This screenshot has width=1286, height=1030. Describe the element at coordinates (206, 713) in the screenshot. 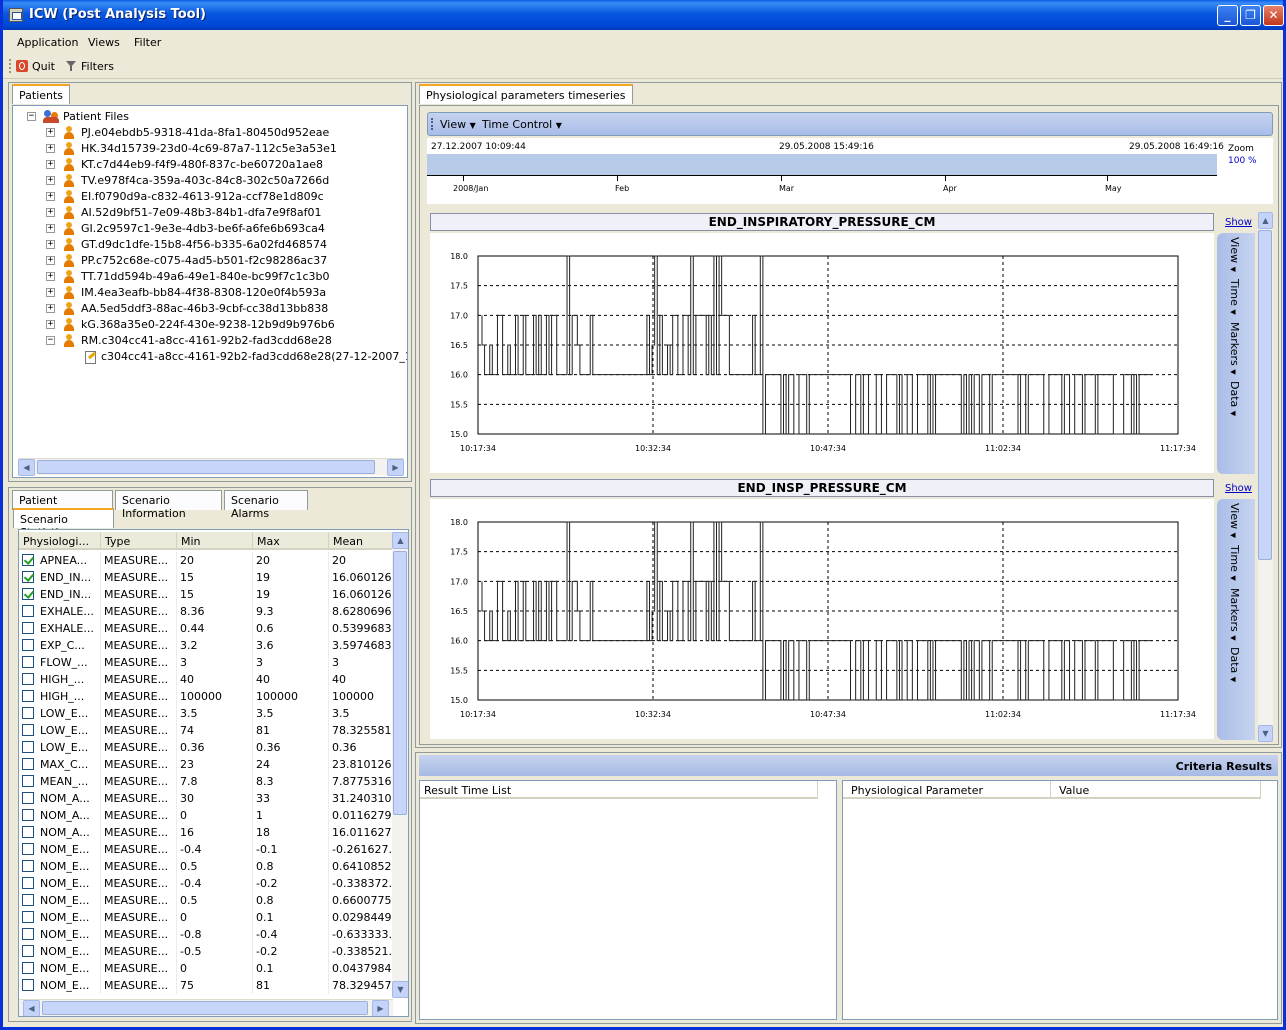

I see `table-row: LOW_E... MEASURE... 3.5 3.5 3.5` at that location.